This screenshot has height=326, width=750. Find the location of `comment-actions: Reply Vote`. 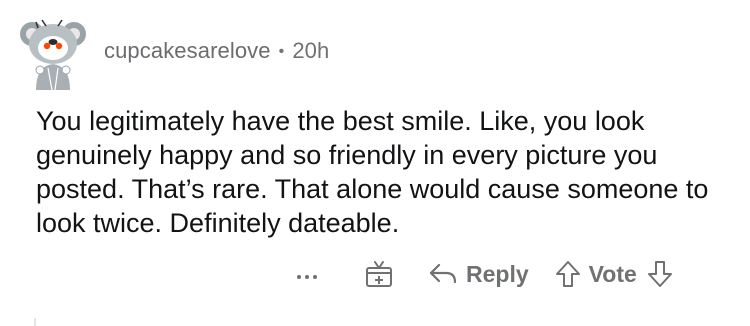

comment-actions: Reply Vote is located at coordinates (481, 274).